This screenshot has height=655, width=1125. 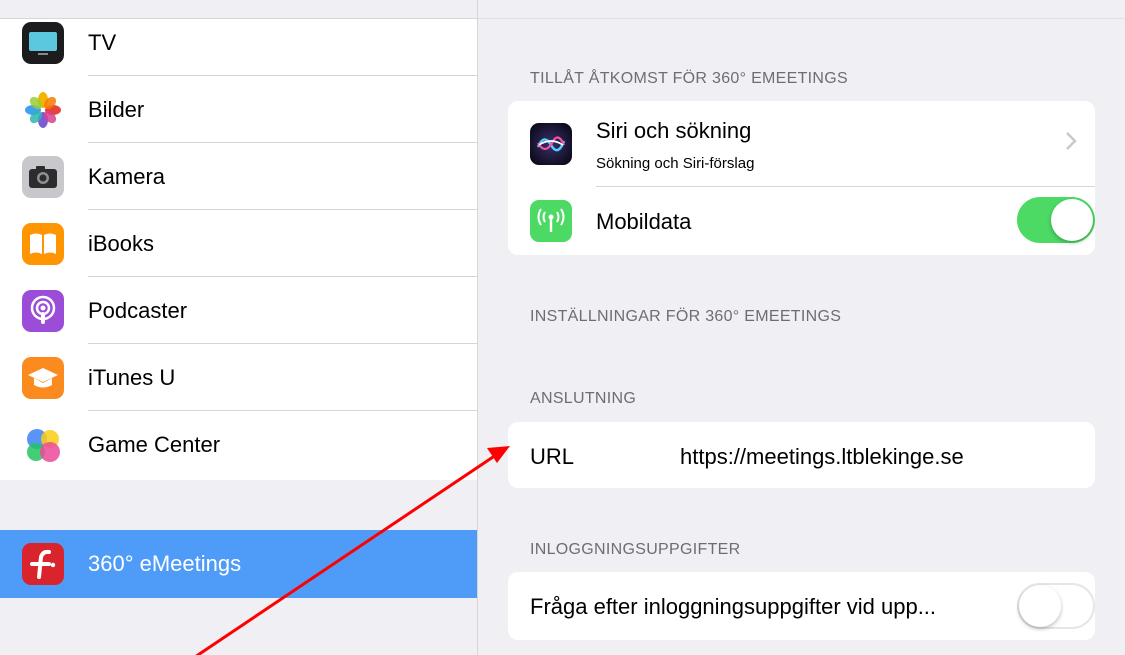 What do you see at coordinates (352, 550) in the screenshot?
I see `annotation-arrow` at bounding box center [352, 550].